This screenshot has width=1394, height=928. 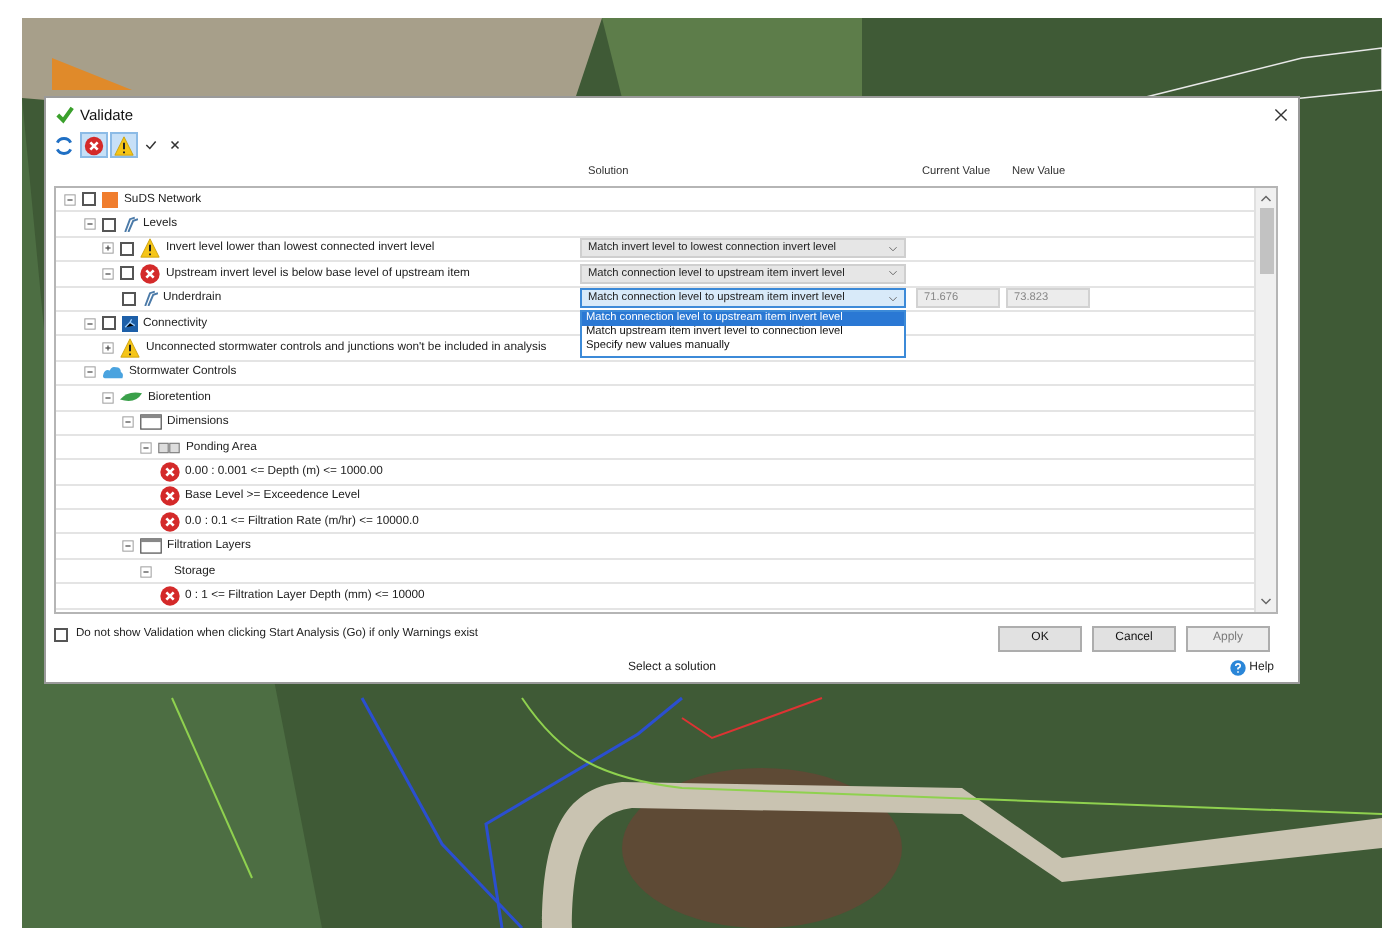 I want to click on close-icon, so click(x=1281, y=114).